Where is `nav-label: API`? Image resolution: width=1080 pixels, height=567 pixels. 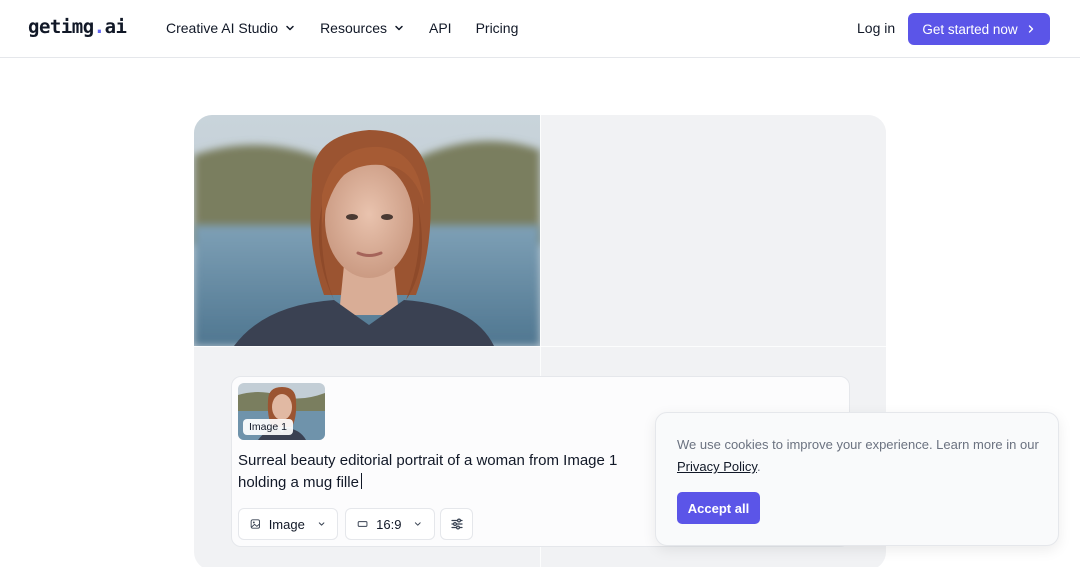
nav-label: API is located at coordinates (440, 28).